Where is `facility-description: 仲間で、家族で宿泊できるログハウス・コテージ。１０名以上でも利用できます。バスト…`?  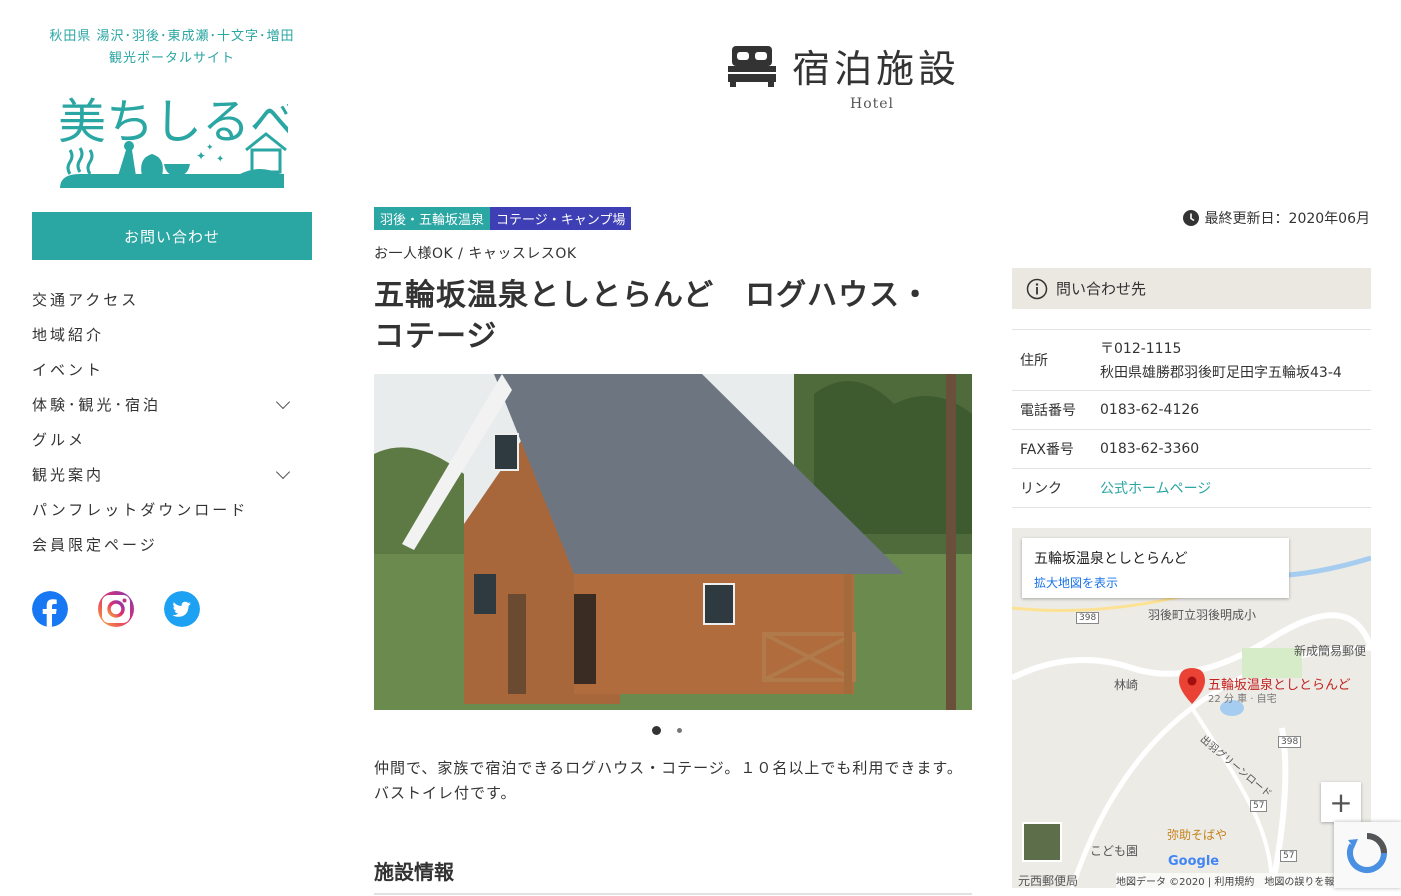 facility-description: 仲間で、家族で宿泊できるログハウス・コテージ。１０名以上でも利用できます。バスト… is located at coordinates (668, 780).